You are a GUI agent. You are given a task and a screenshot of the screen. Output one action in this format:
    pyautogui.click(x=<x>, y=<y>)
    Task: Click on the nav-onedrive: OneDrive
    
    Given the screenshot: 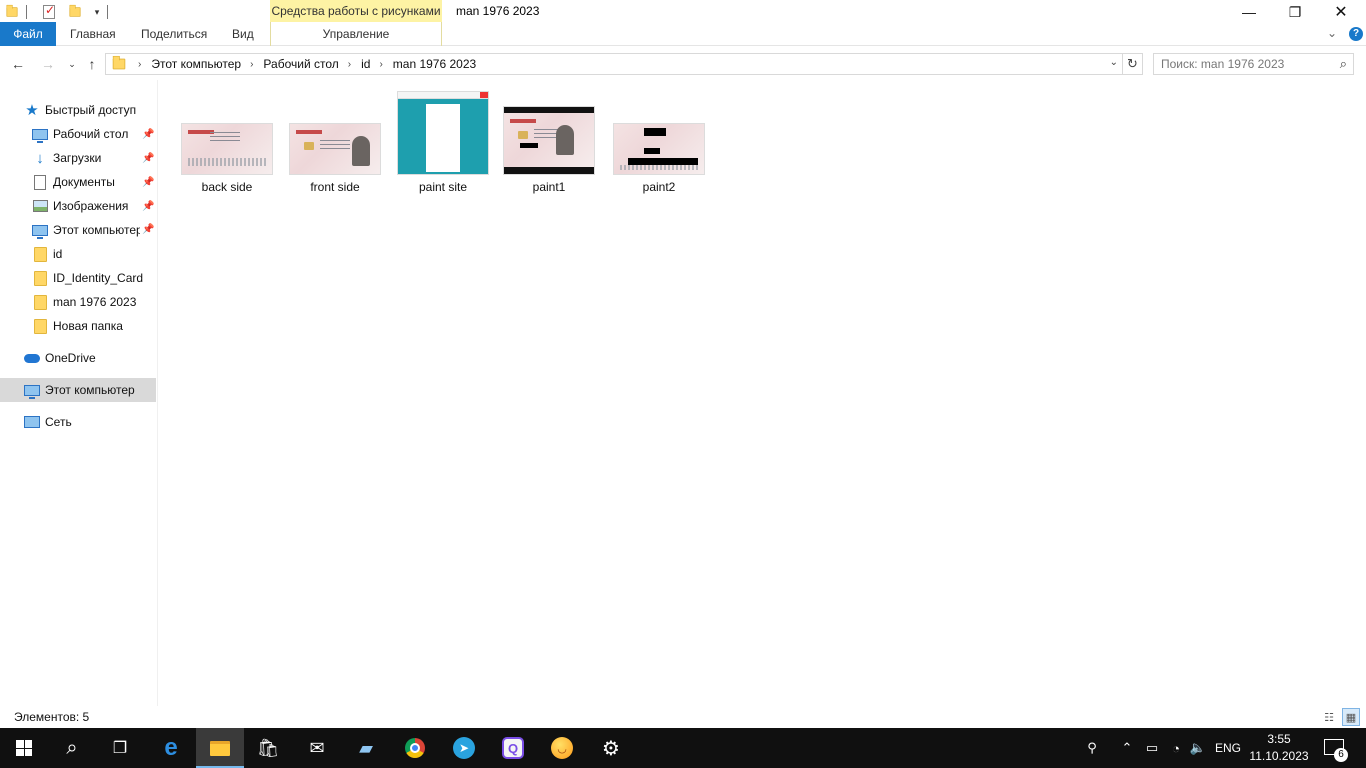 What is the action you would take?
    pyautogui.click(x=78, y=358)
    